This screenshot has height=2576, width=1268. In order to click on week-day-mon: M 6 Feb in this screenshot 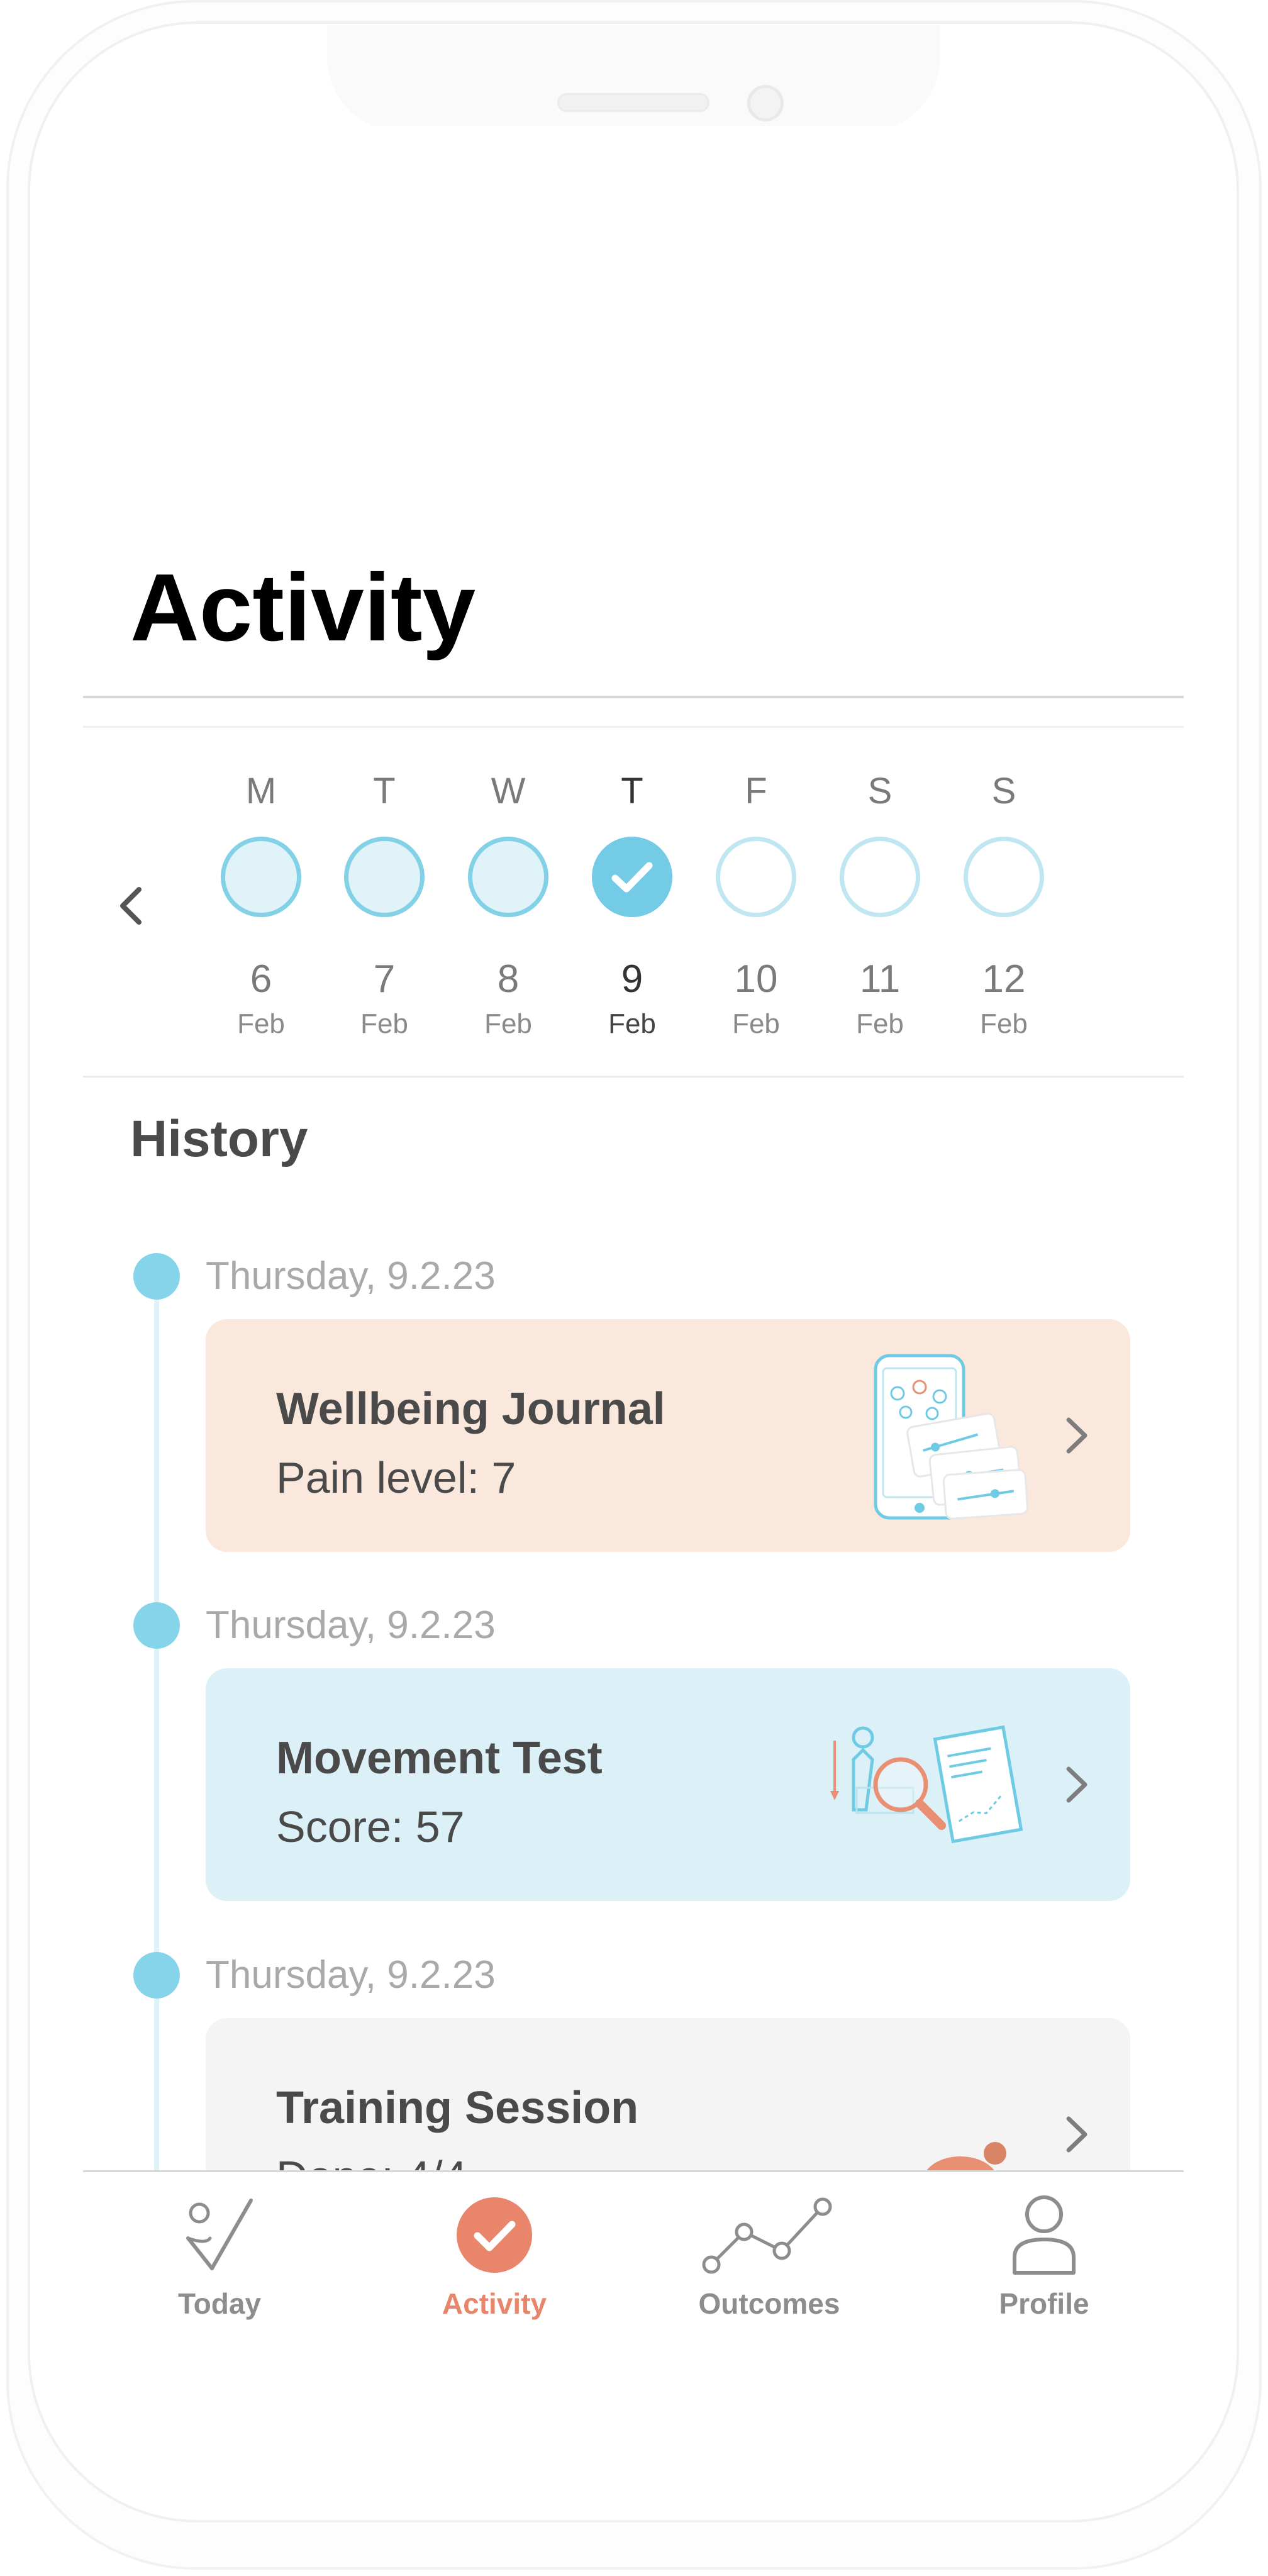, I will do `click(261, 912)`.